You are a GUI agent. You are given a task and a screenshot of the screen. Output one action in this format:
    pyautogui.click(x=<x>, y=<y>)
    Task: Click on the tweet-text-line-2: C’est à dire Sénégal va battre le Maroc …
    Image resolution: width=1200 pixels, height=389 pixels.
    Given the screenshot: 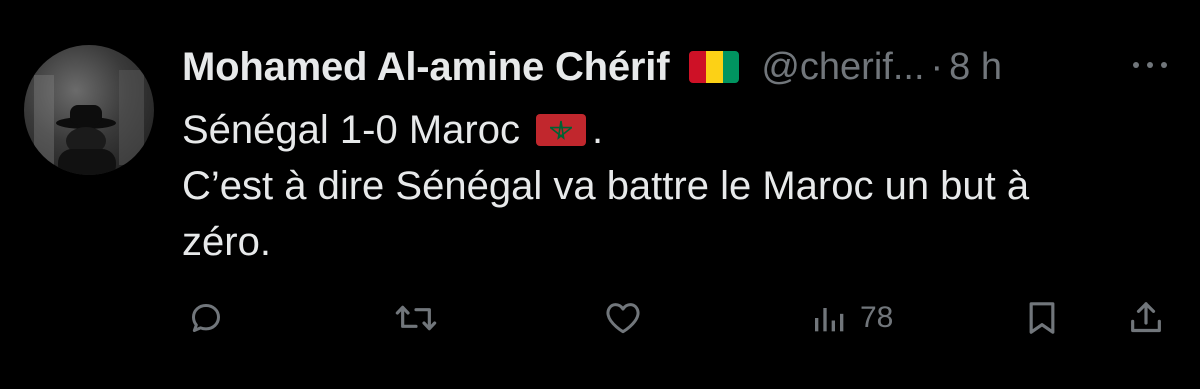 What is the action you would take?
    pyautogui.click(x=606, y=186)
    